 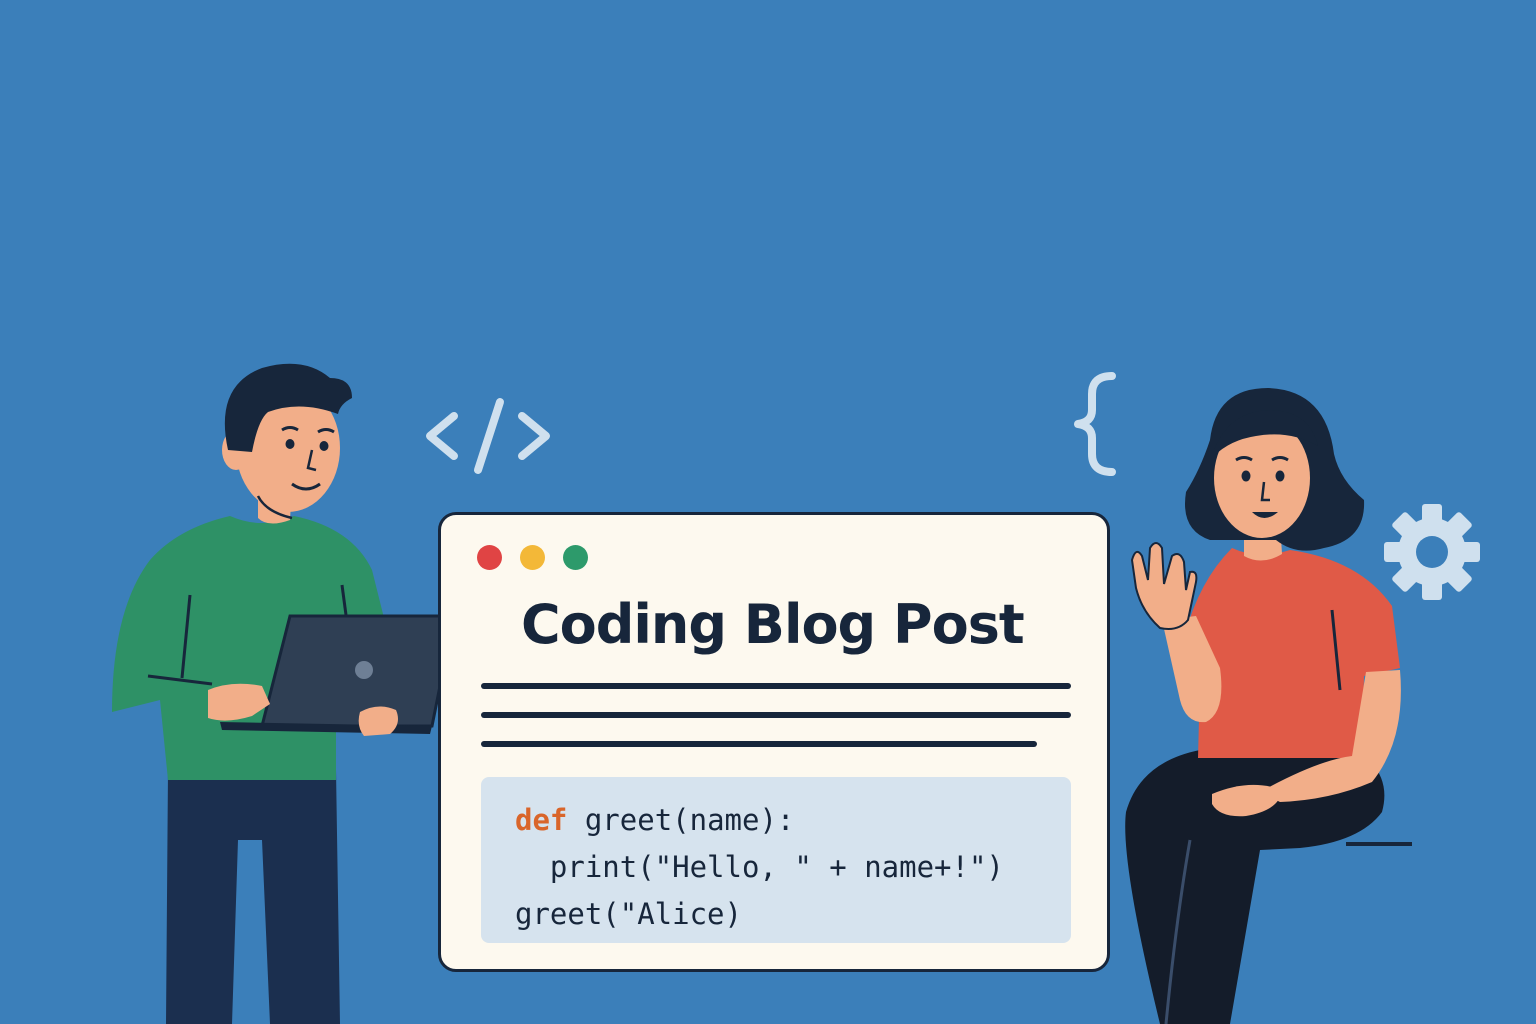 I want to click on code-line: print("Hello, " + name+!"), so click(x=759, y=867).